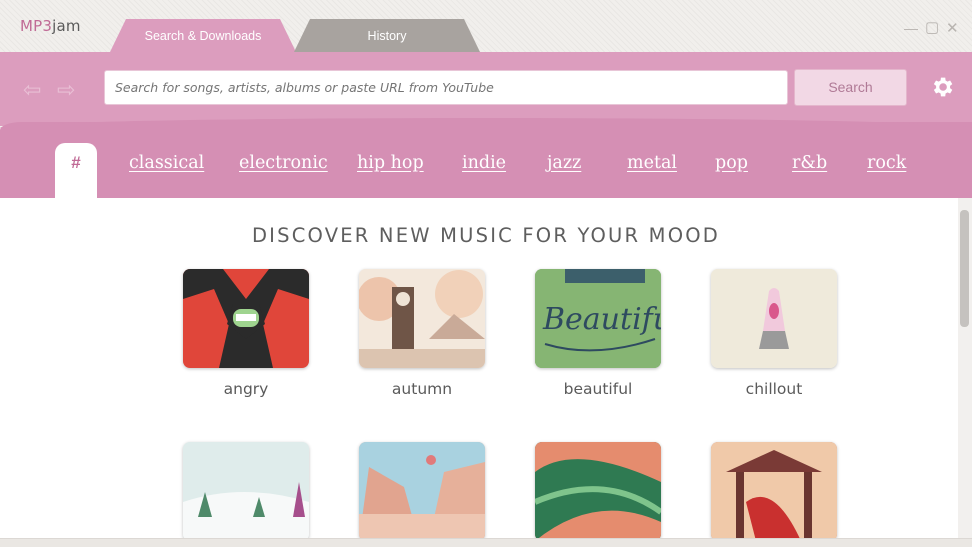 This screenshot has height=547, width=972. I want to click on close-button: ✕, so click(952, 28).